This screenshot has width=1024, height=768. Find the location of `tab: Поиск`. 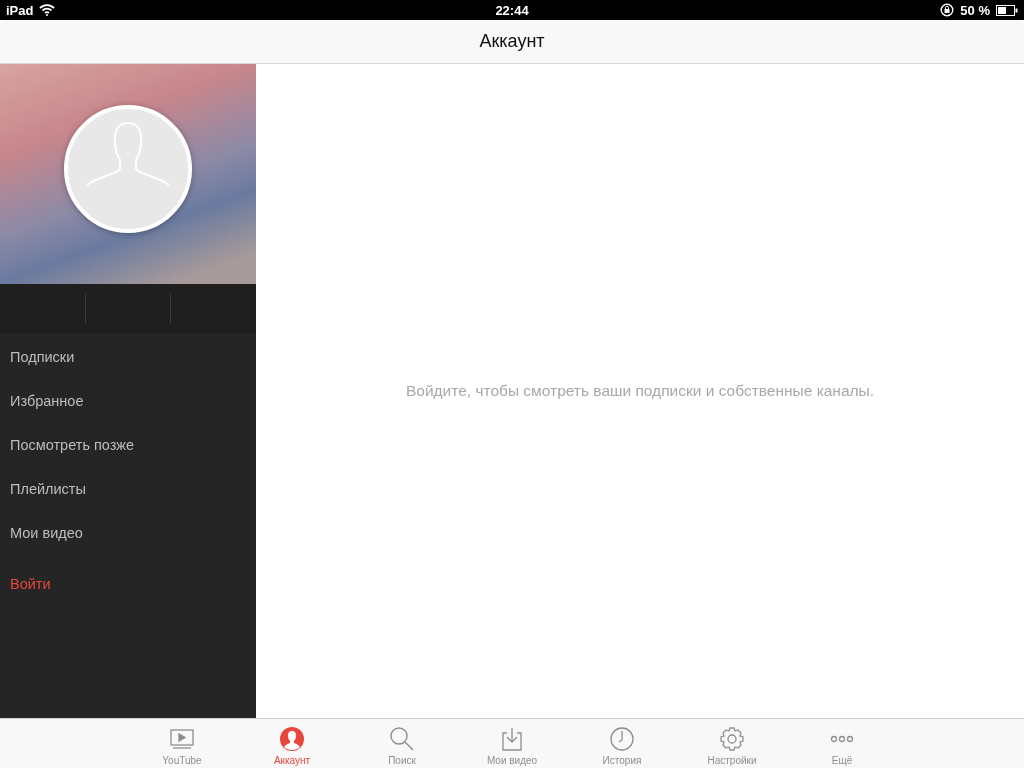

tab: Поиск is located at coordinates (402, 743).